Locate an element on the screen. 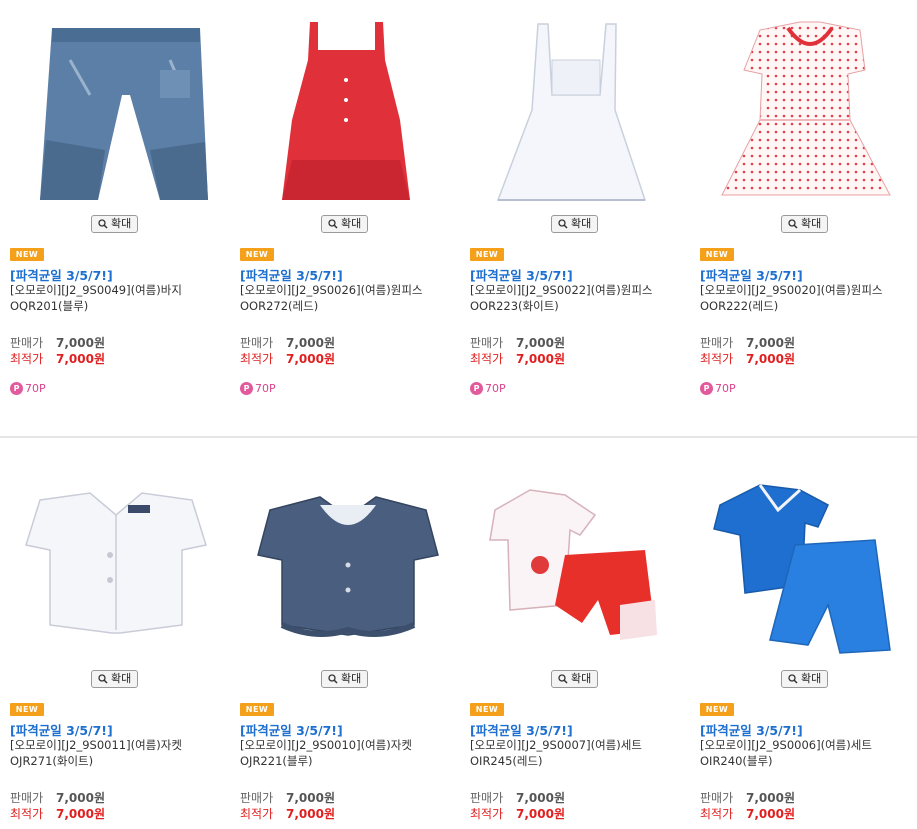 The height and width of the screenshot is (829, 917). red-dress-image is located at coordinates (347, 106).